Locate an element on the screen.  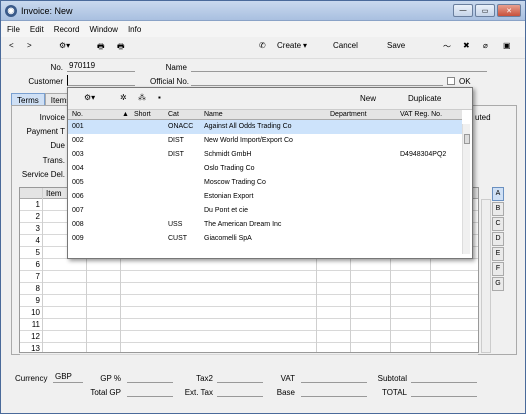
menu-file: File is located at coordinates (13, 29).